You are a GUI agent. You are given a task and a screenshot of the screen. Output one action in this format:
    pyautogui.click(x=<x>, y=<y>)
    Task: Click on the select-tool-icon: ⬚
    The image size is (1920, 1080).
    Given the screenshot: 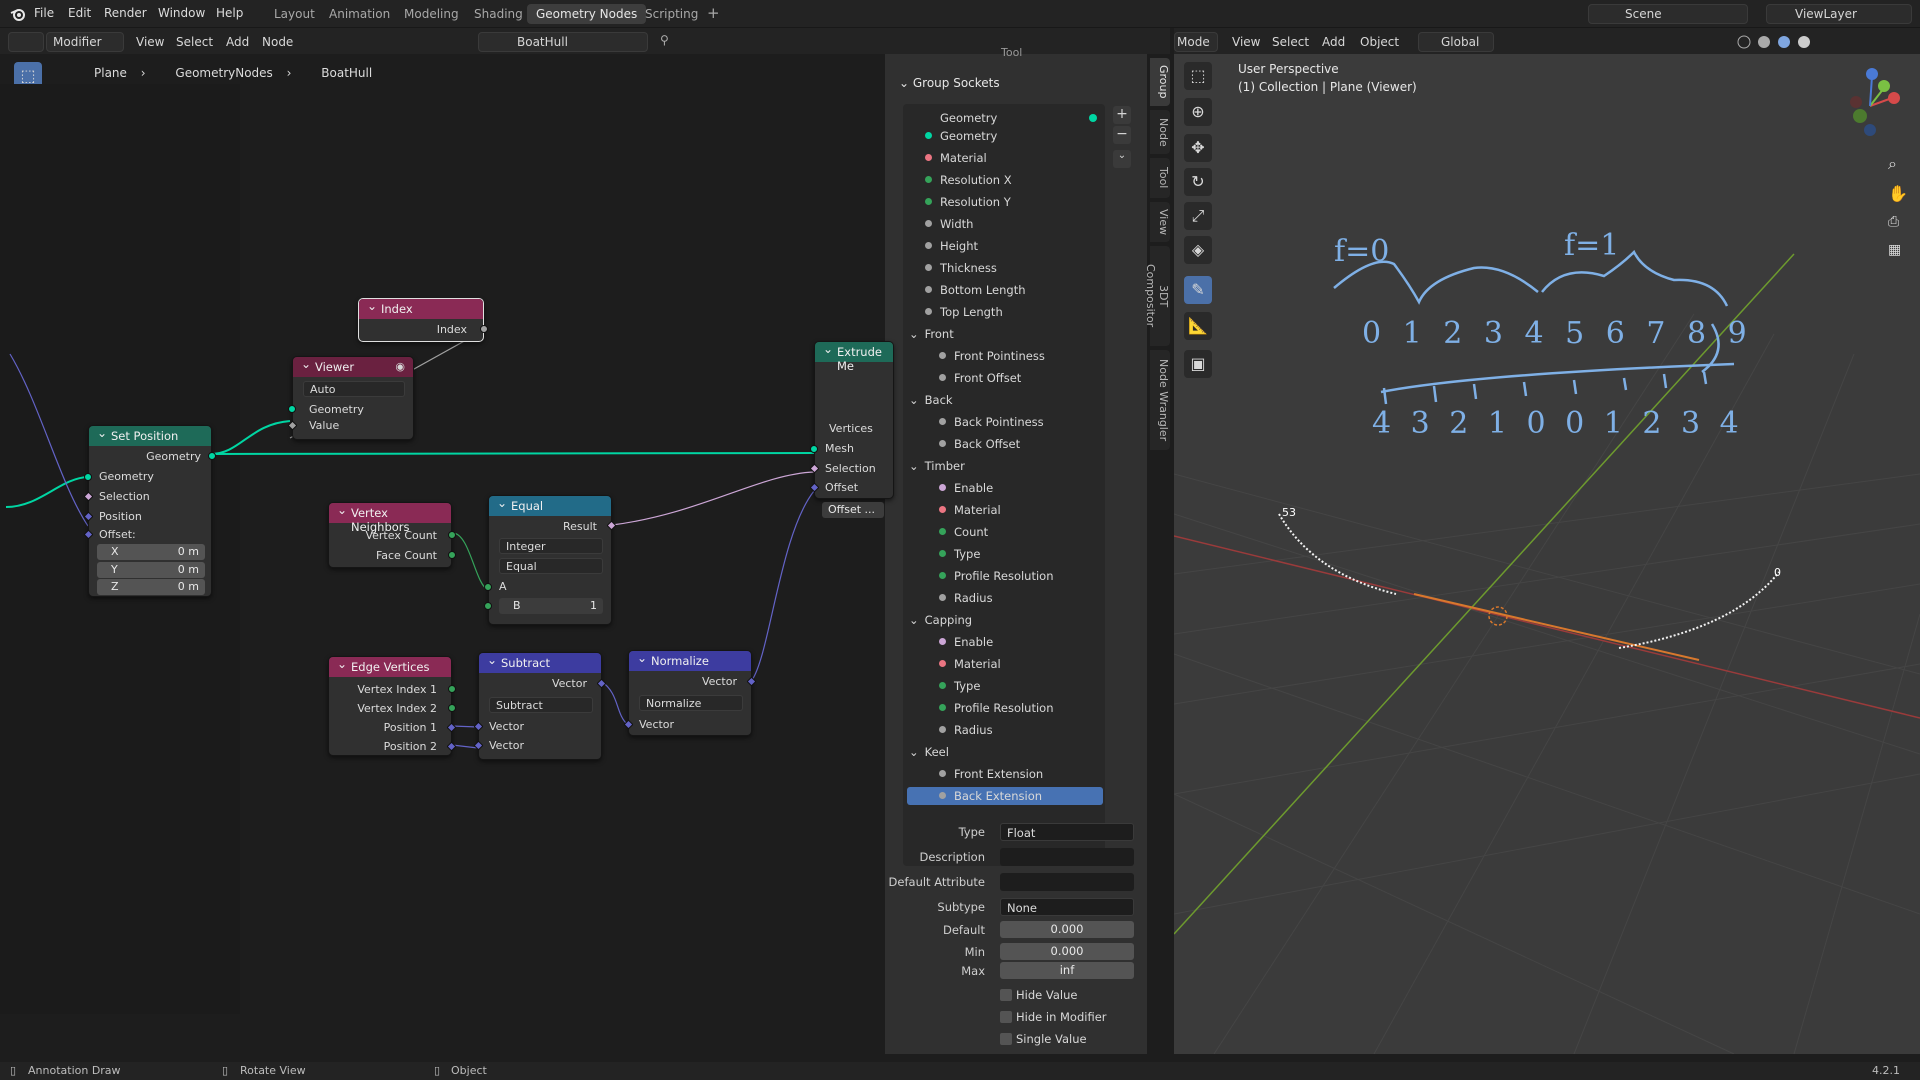 What is the action you would take?
    pyautogui.click(x=1198, y=76)
    